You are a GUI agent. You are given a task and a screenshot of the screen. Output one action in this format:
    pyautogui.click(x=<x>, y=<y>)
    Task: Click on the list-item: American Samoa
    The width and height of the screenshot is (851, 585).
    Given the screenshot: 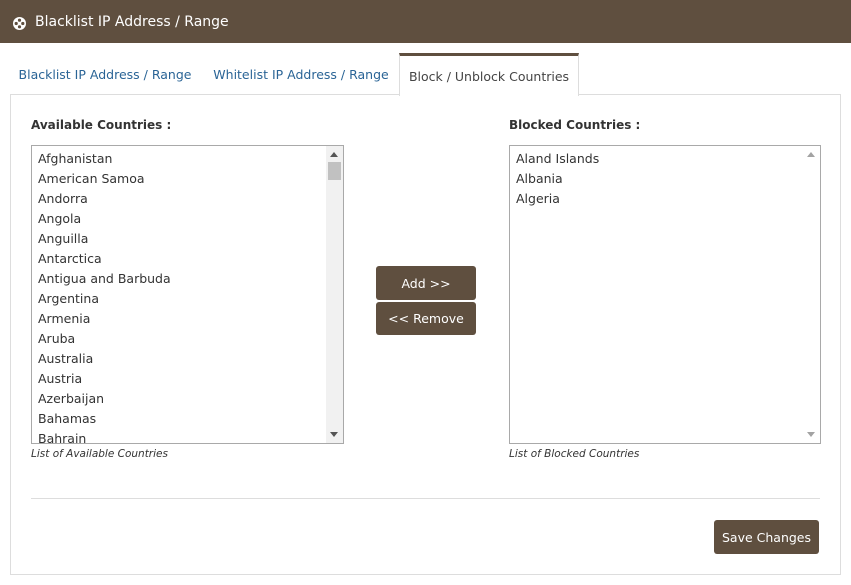 What is the action you would take?
    pyautogui.click(x=190, y=179)
    